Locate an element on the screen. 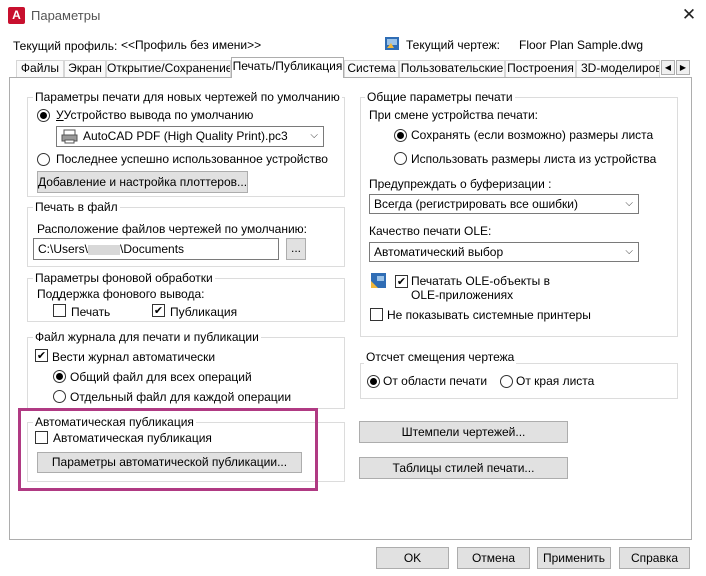 This screenshot has height=576, width=706. ole-object-icon is located at coordinates (378, 280).